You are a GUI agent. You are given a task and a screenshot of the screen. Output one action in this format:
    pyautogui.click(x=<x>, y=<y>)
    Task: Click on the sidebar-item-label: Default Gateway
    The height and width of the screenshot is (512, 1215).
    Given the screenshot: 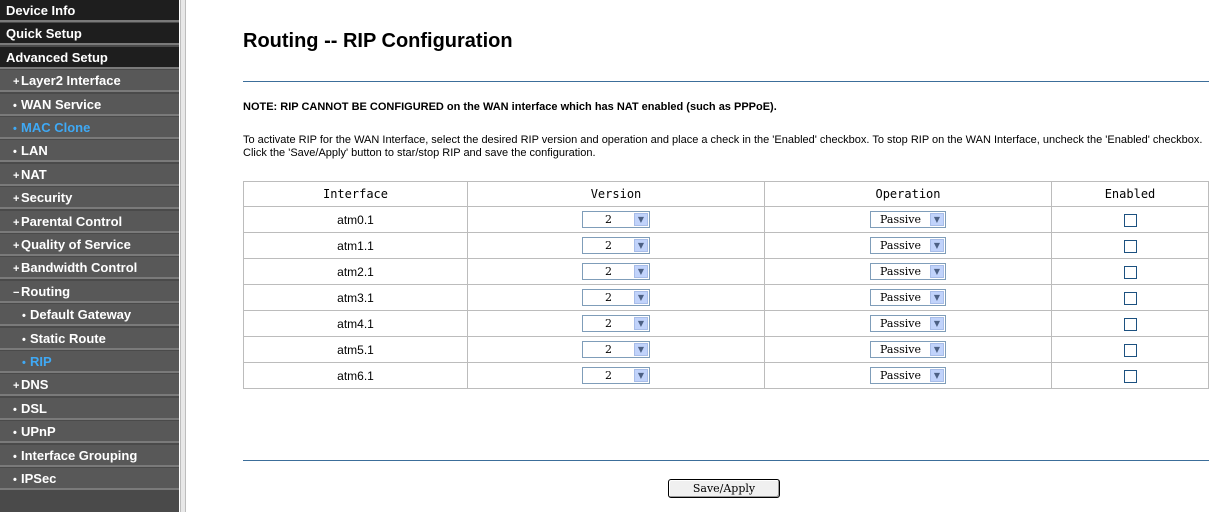 What is the action you would take?
    pyautogui.click(x=81, y=315)
    